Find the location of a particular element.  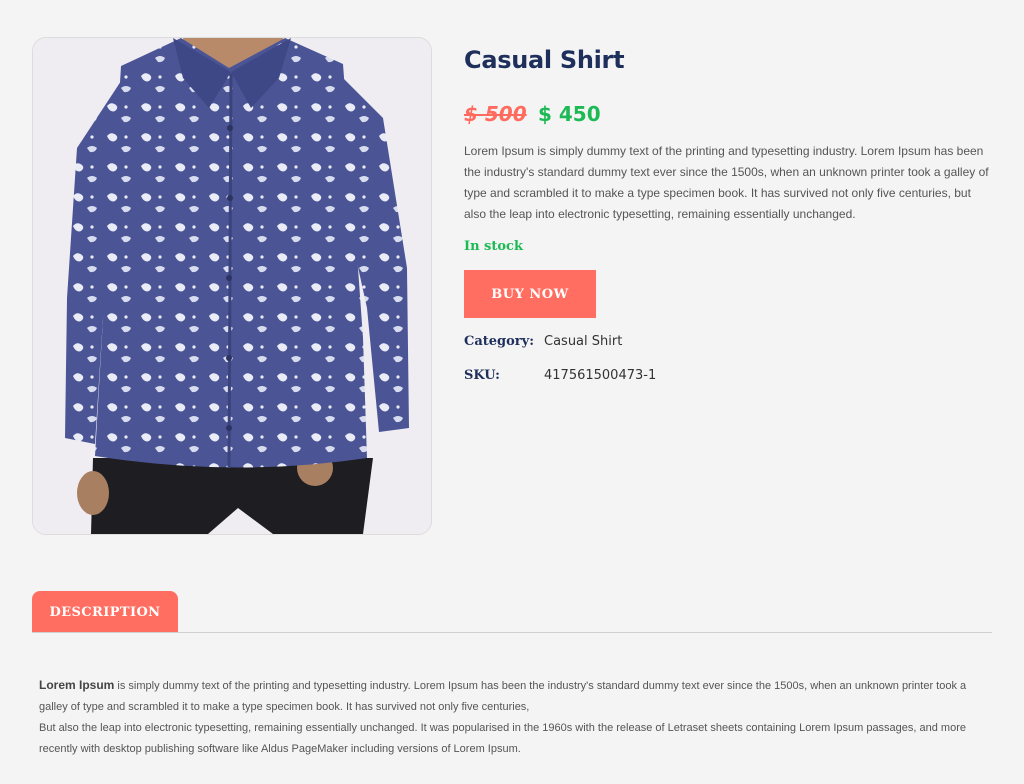

sku-value: 417561500473-1 is located at coordinates (600, 375).